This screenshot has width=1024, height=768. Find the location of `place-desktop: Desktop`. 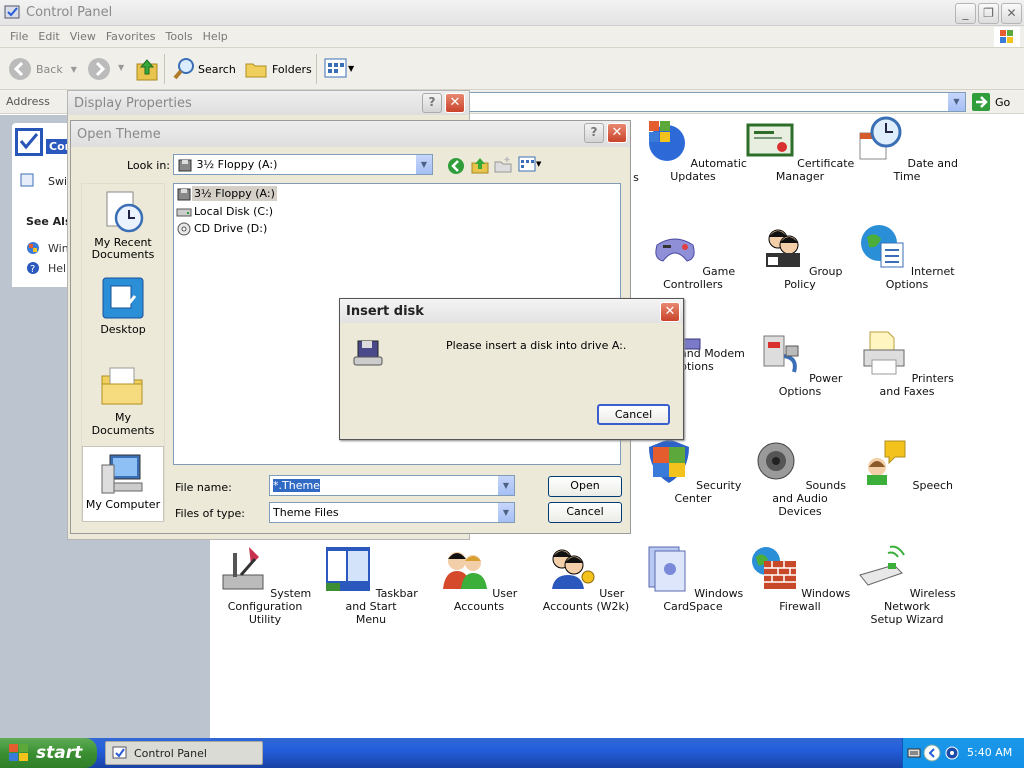

place-desktop: Desktop is located at coordinates (123, 313).